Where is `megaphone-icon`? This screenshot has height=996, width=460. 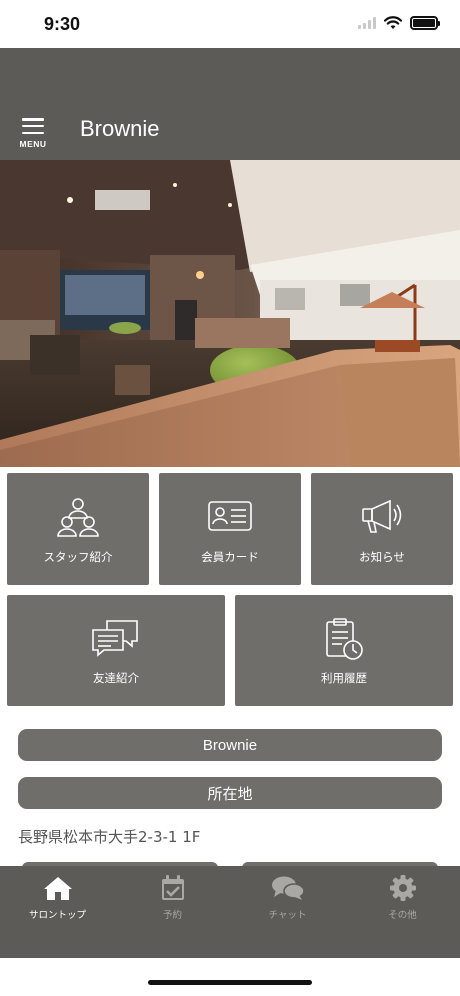 megaphone-icon is located at coordinates (382, 517).